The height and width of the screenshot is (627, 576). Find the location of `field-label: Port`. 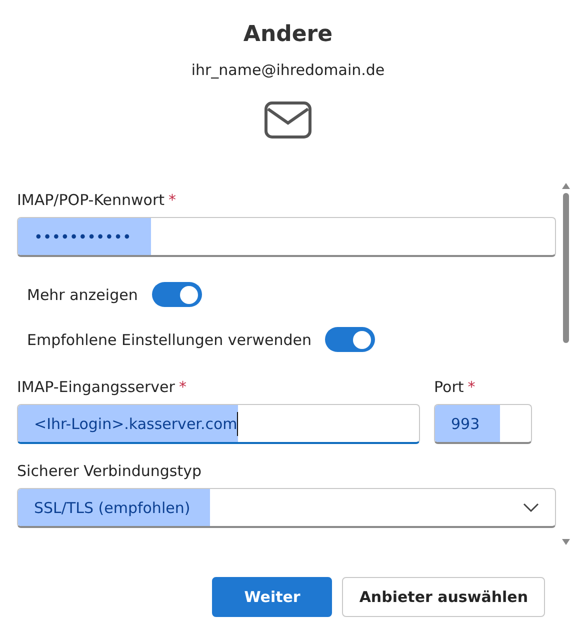

field-label: Port is located at coordinates (449, 387).